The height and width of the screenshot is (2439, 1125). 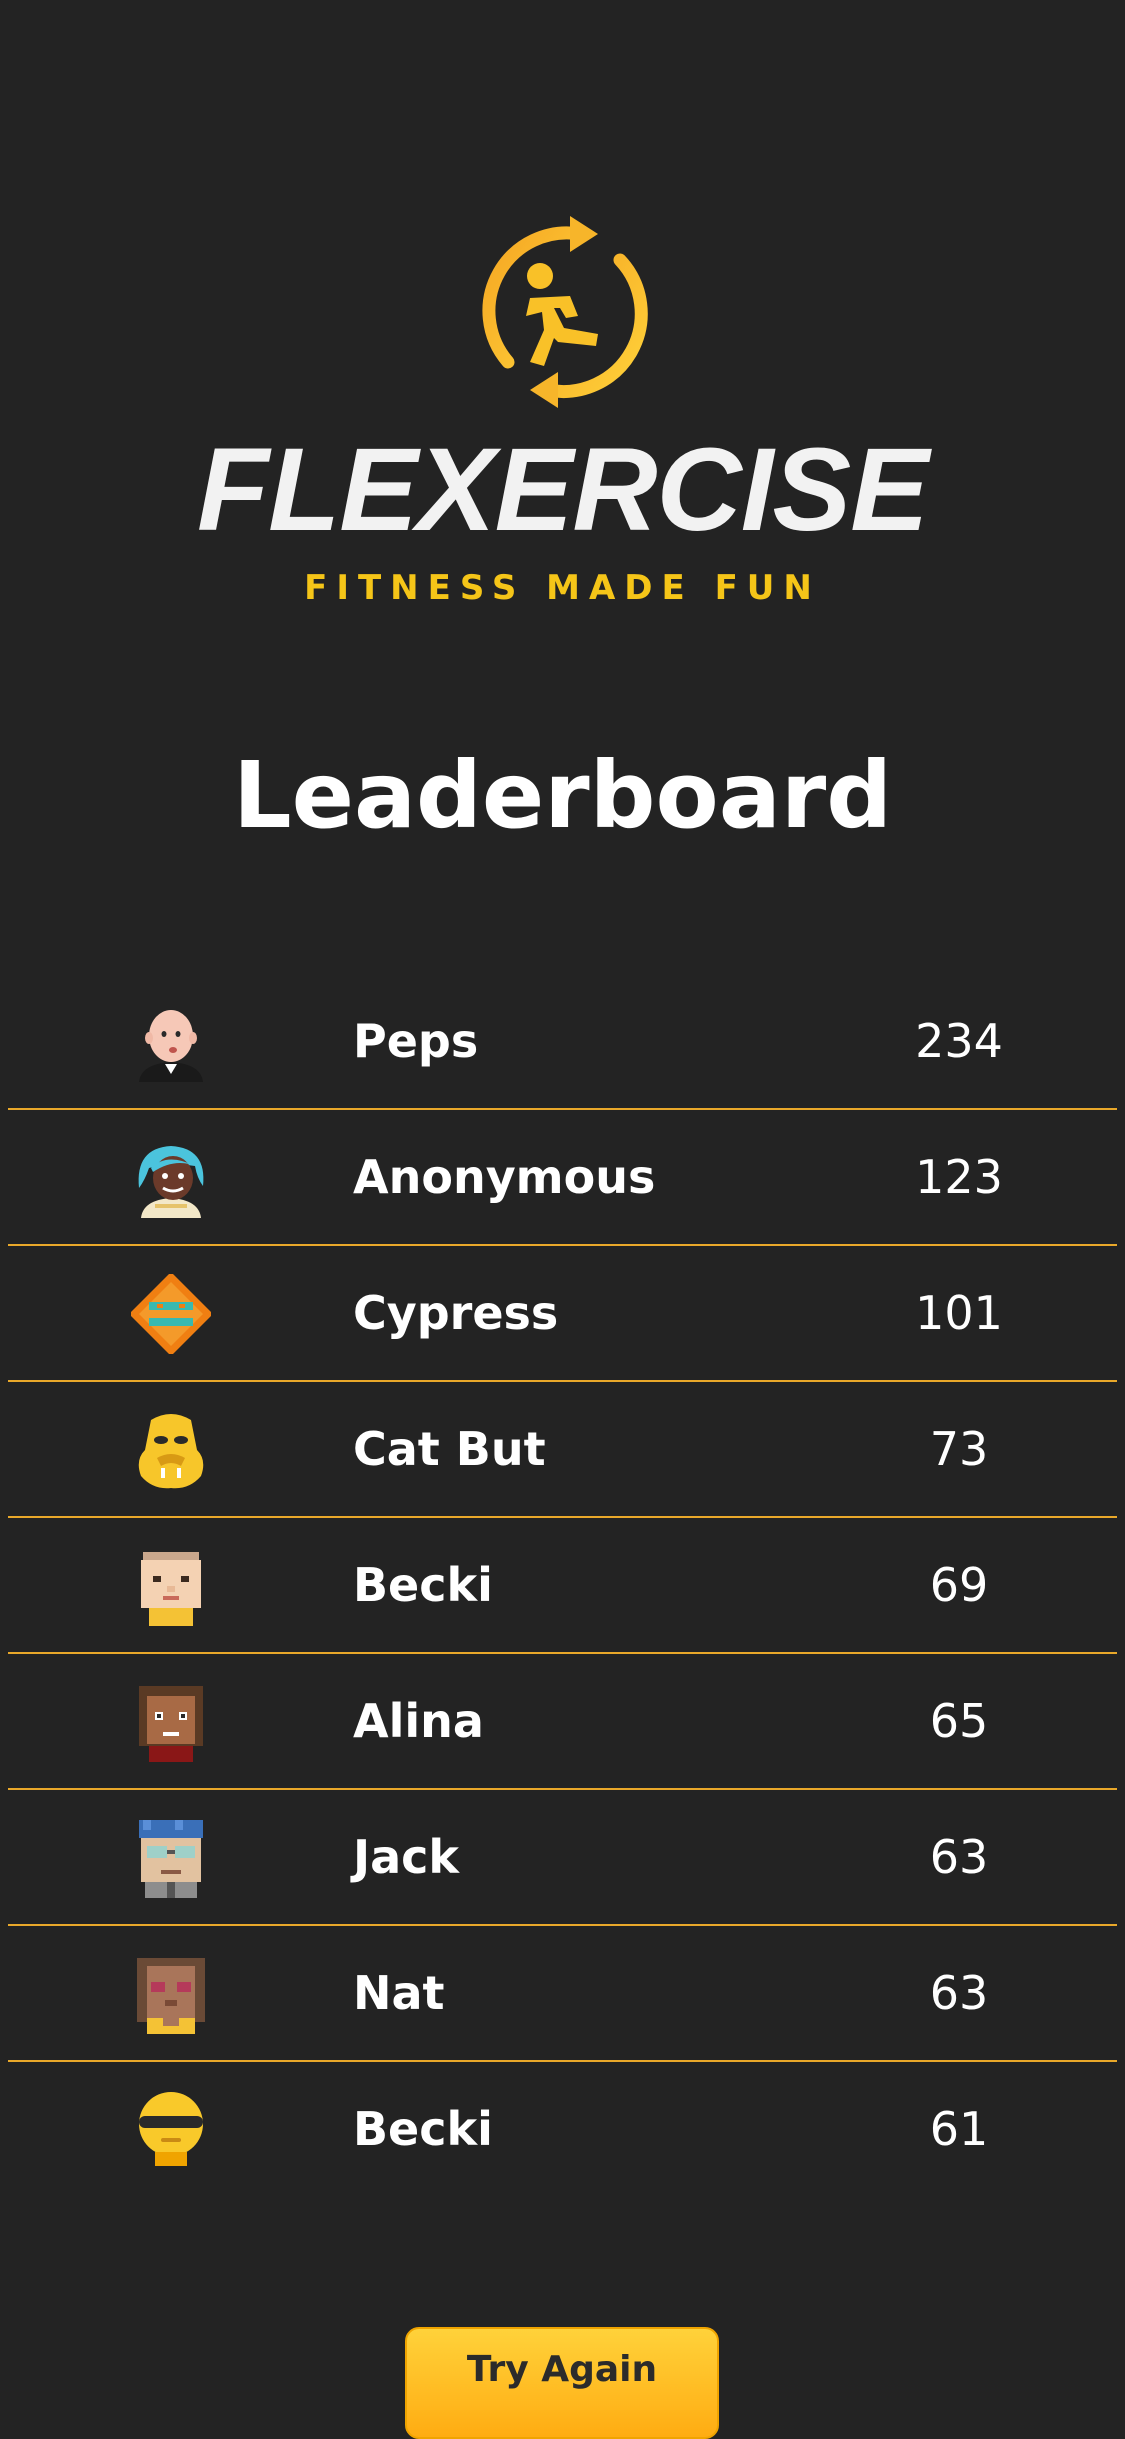 What do you see at coordinates (562, 1722) in the screenshot?
I see `leaderboard-row: Alina 65` at bounding box center [562, 1722].